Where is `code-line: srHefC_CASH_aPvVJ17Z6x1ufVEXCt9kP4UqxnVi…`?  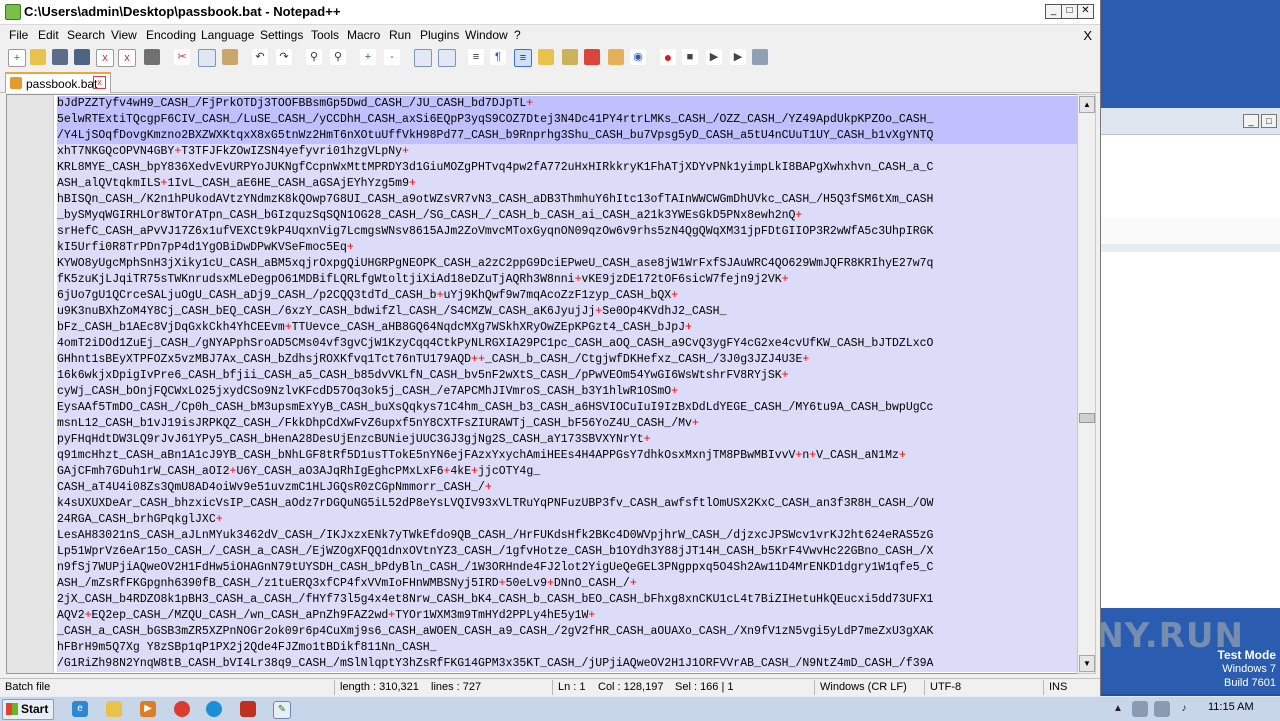 code-line: srHefC_CASH_aPvVJ17Z6x1ufVEXCt9kP4UqxnVi… is located at coordinates (567, 232).